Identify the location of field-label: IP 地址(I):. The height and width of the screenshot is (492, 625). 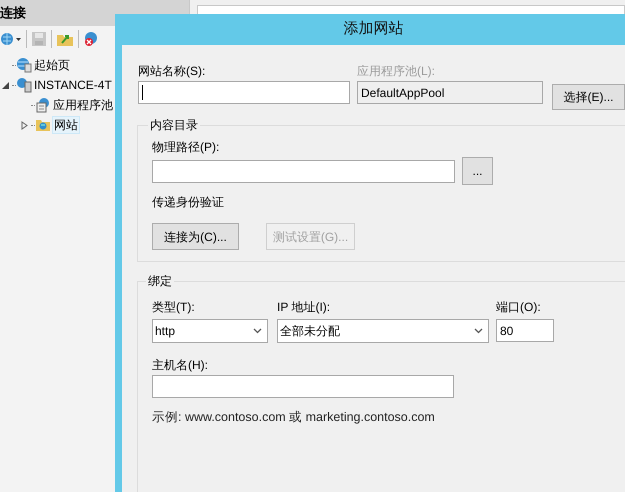
(304, 307).